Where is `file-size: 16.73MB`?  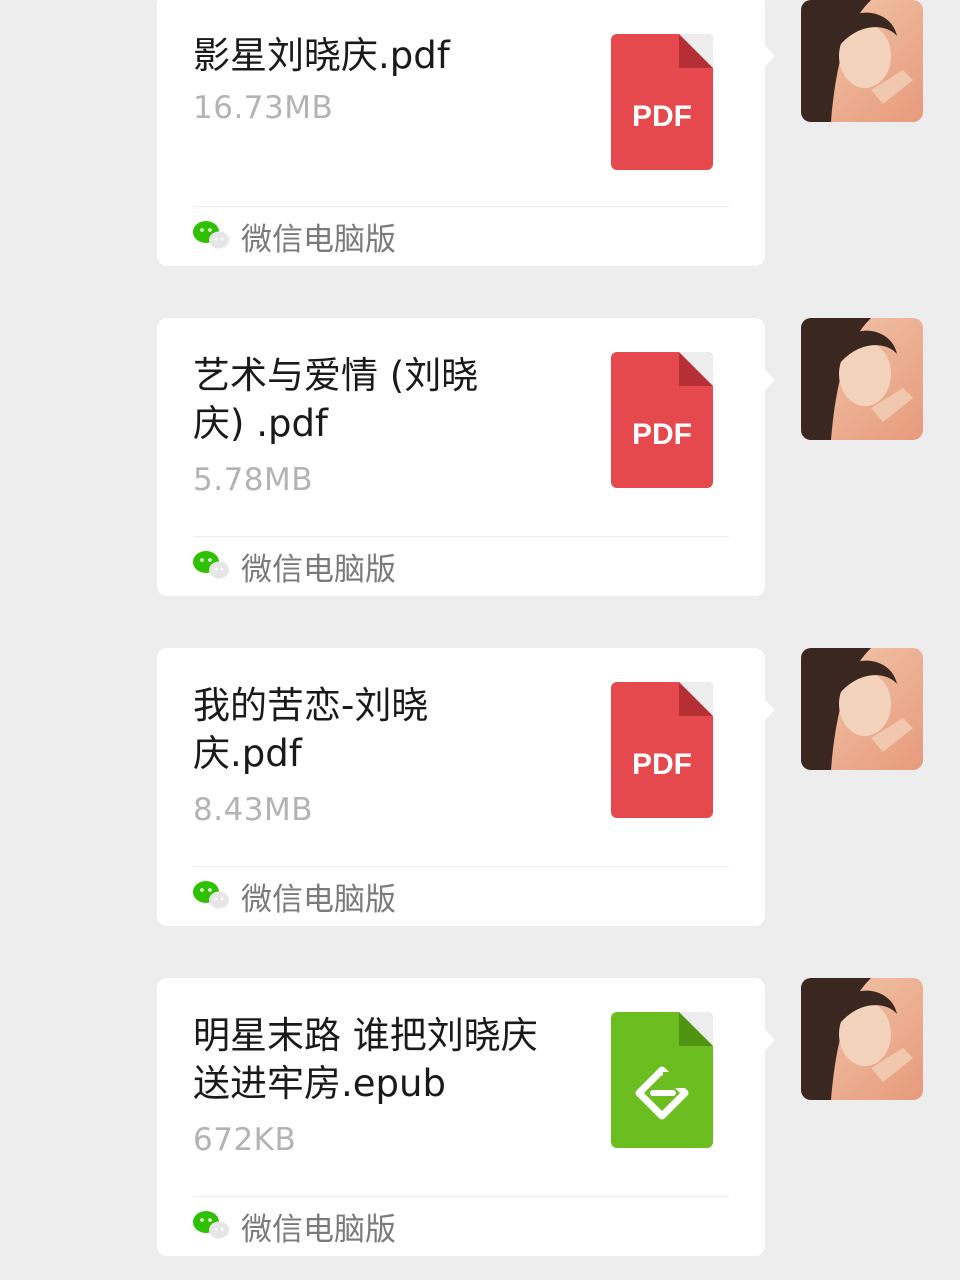
file-size: 16.73MB is located at coordinates (263, 108).